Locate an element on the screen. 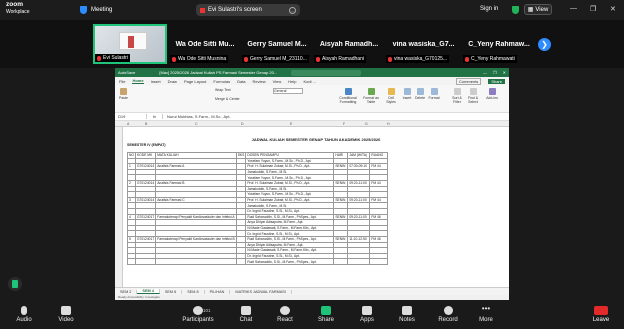 Image resolution: width=624 pixels, height=329 pixels. paste-button: Paste is located at coordinates (123, 94).